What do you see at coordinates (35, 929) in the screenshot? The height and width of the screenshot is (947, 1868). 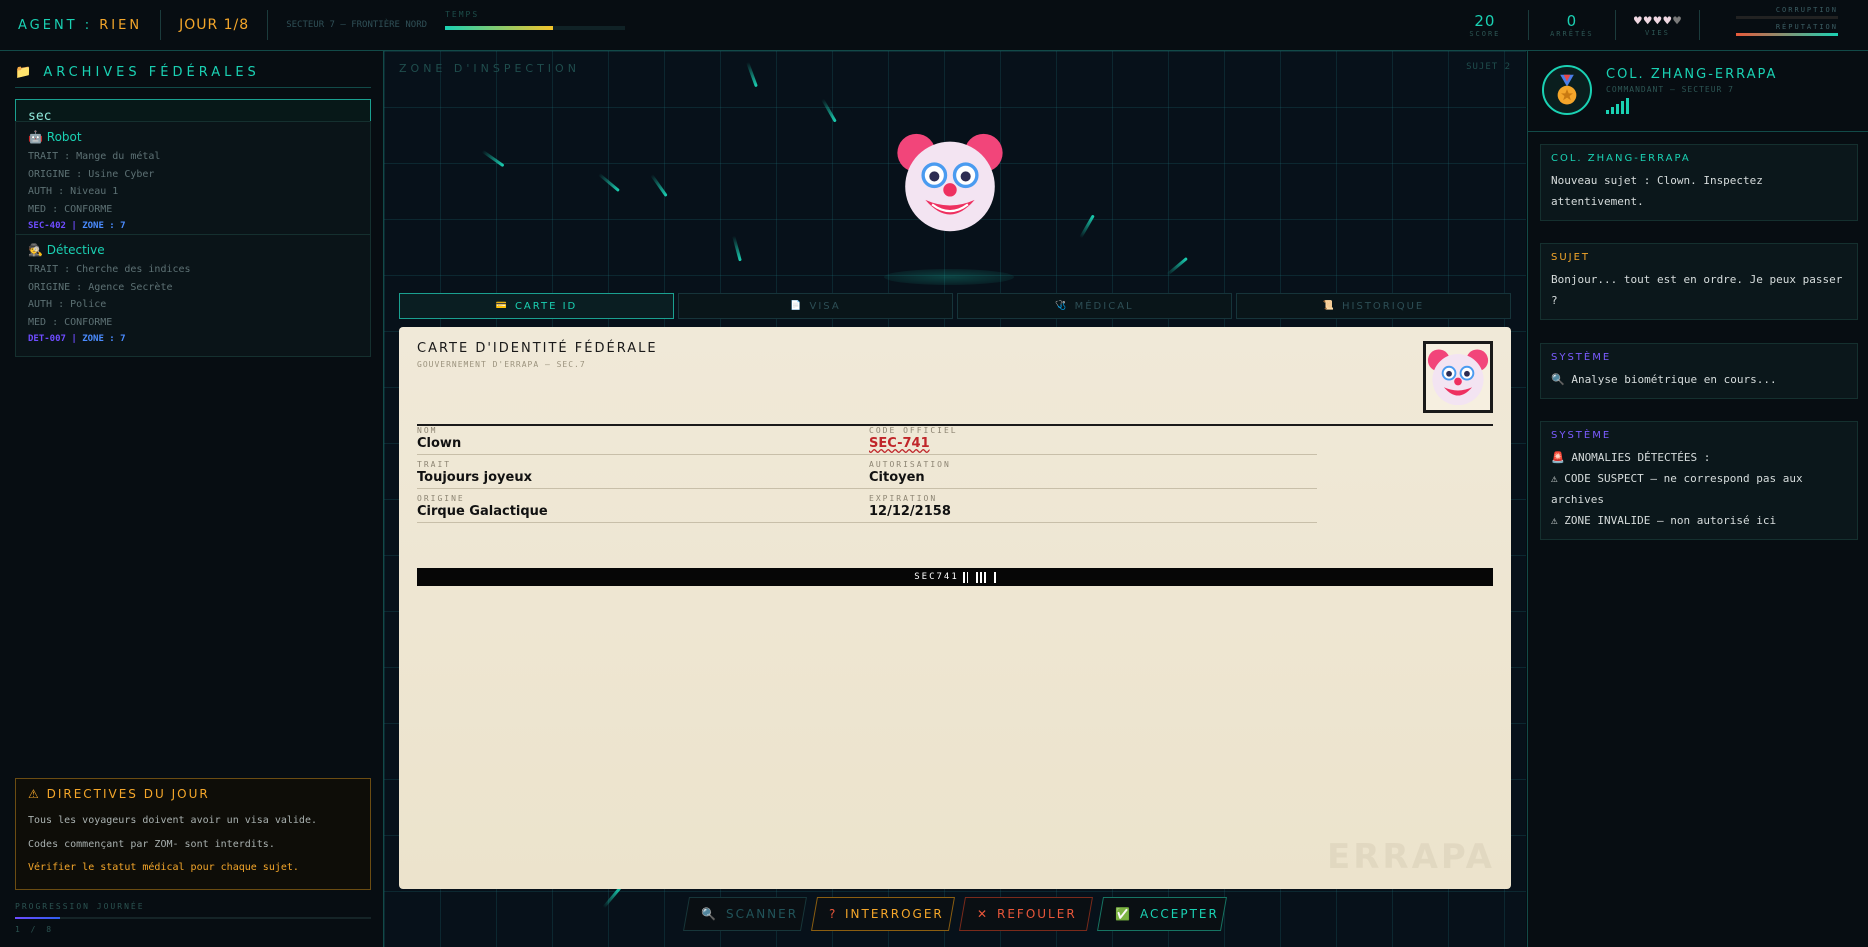 I see `day-progress-value: 1 / 8` at bounding box center [35, 929].